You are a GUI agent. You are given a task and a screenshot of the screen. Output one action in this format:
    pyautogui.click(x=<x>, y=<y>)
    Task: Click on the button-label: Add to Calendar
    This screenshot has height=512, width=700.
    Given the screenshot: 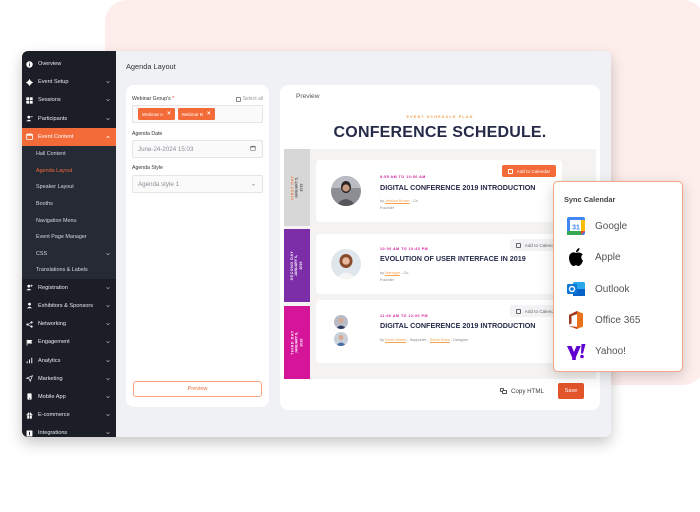 What is the action you would take?
    pyautogui.click(x=533, y=171)
    